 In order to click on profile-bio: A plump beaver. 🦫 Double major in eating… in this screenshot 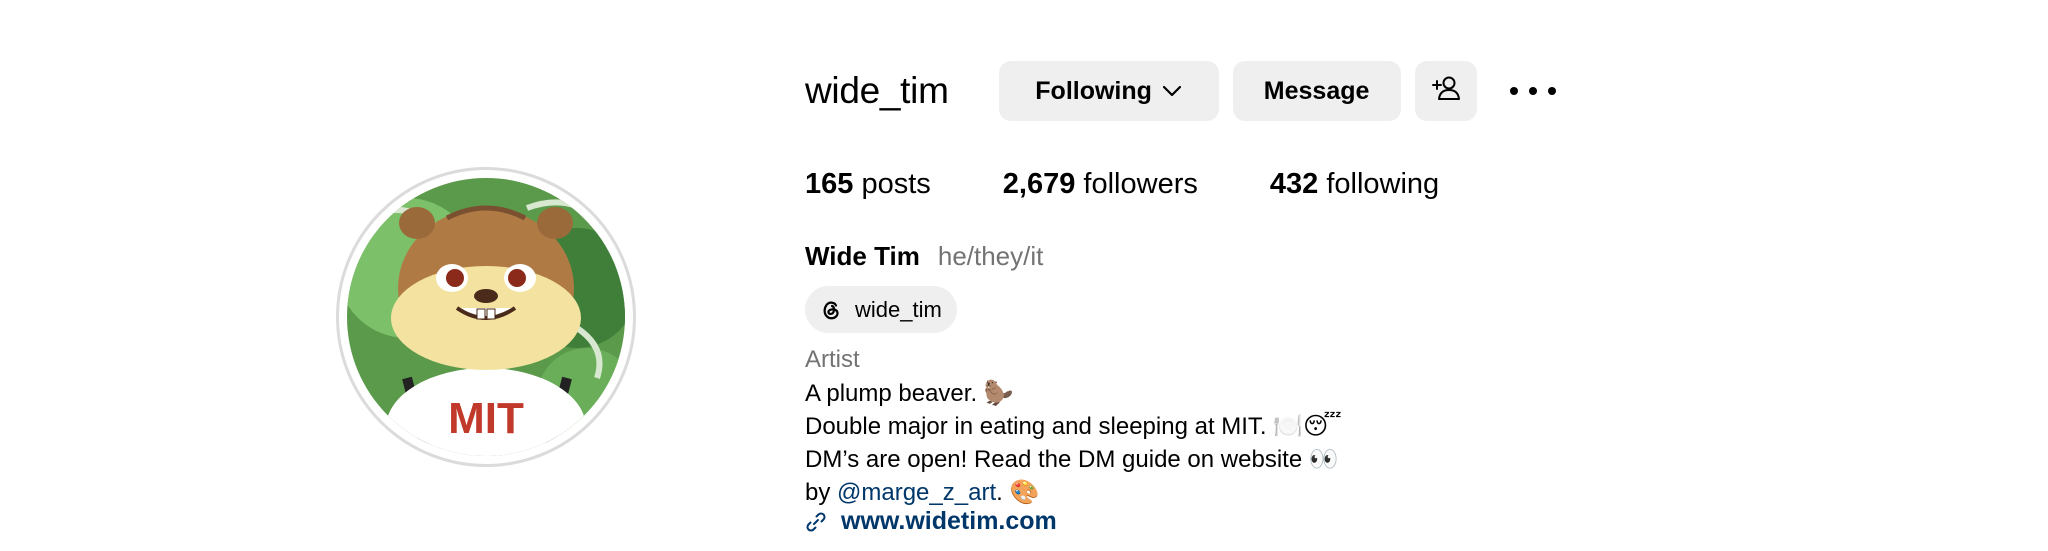, I will do `click(1073, 443)`.